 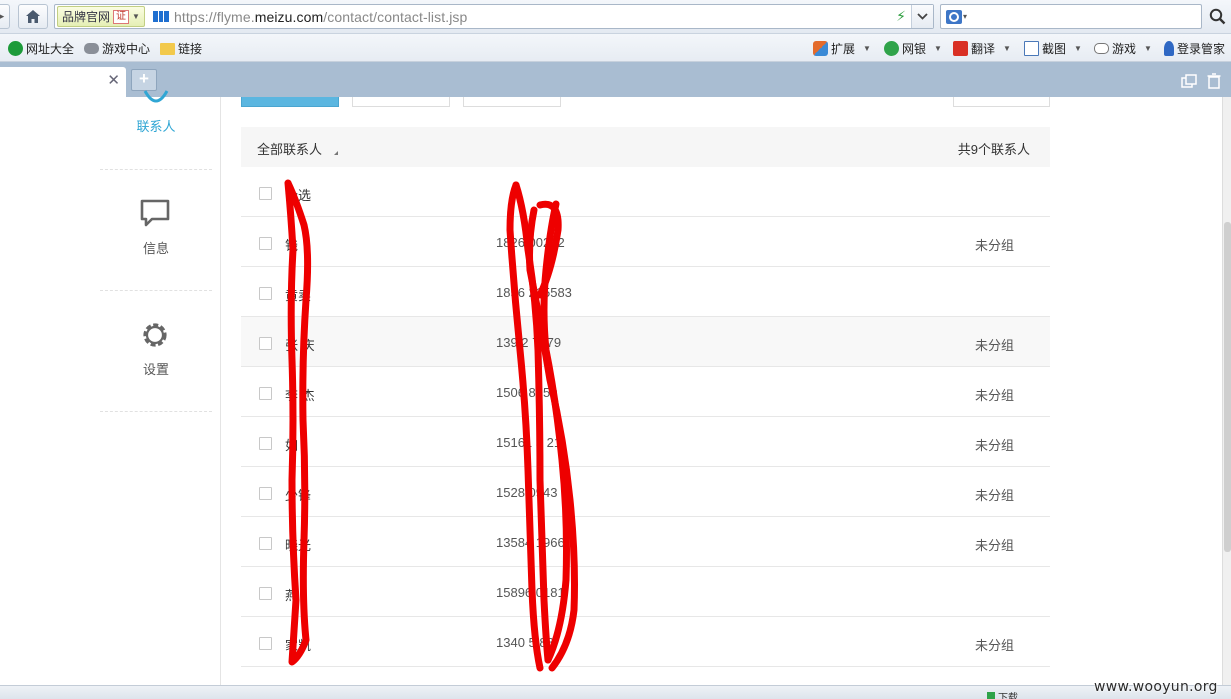 I want to click on chevron-down-icon: ▼, so click(x=136, y=16).